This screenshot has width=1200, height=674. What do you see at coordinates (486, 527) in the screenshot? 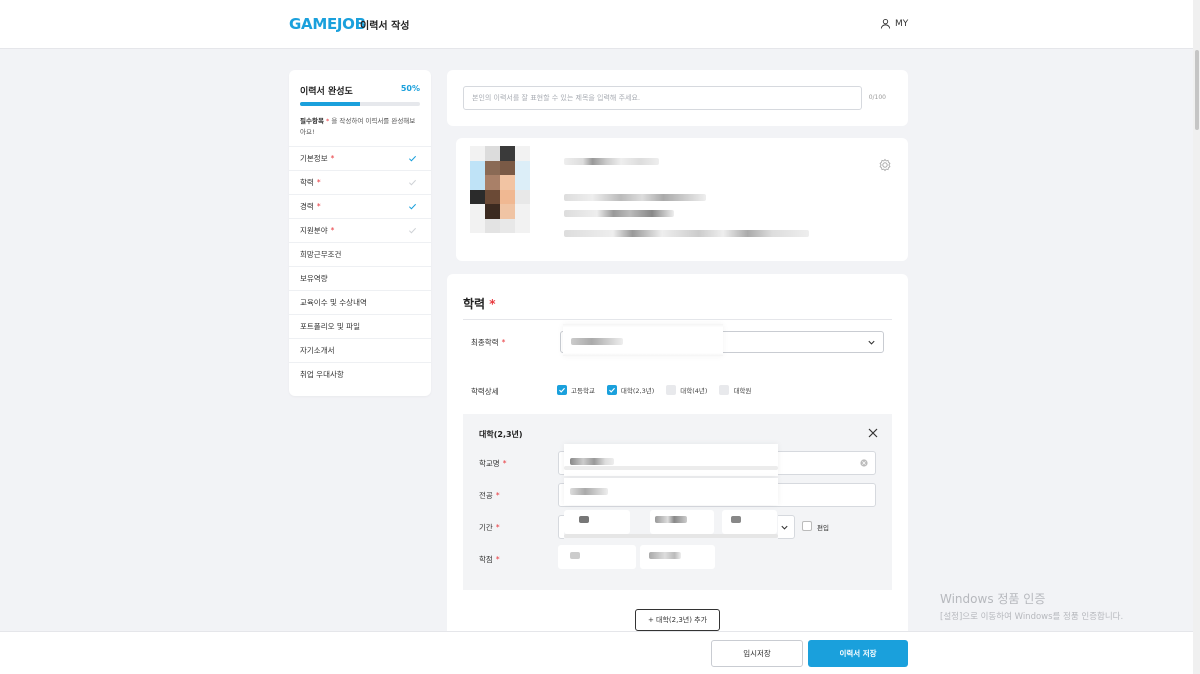
I see `period-text: 기간` at bounding box center [486, 527].